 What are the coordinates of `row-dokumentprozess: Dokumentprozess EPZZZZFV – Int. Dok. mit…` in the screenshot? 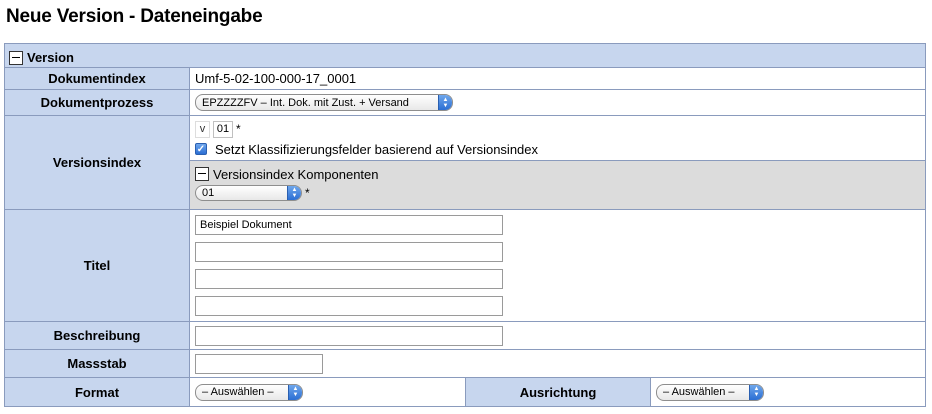 It's located at (465, 103).